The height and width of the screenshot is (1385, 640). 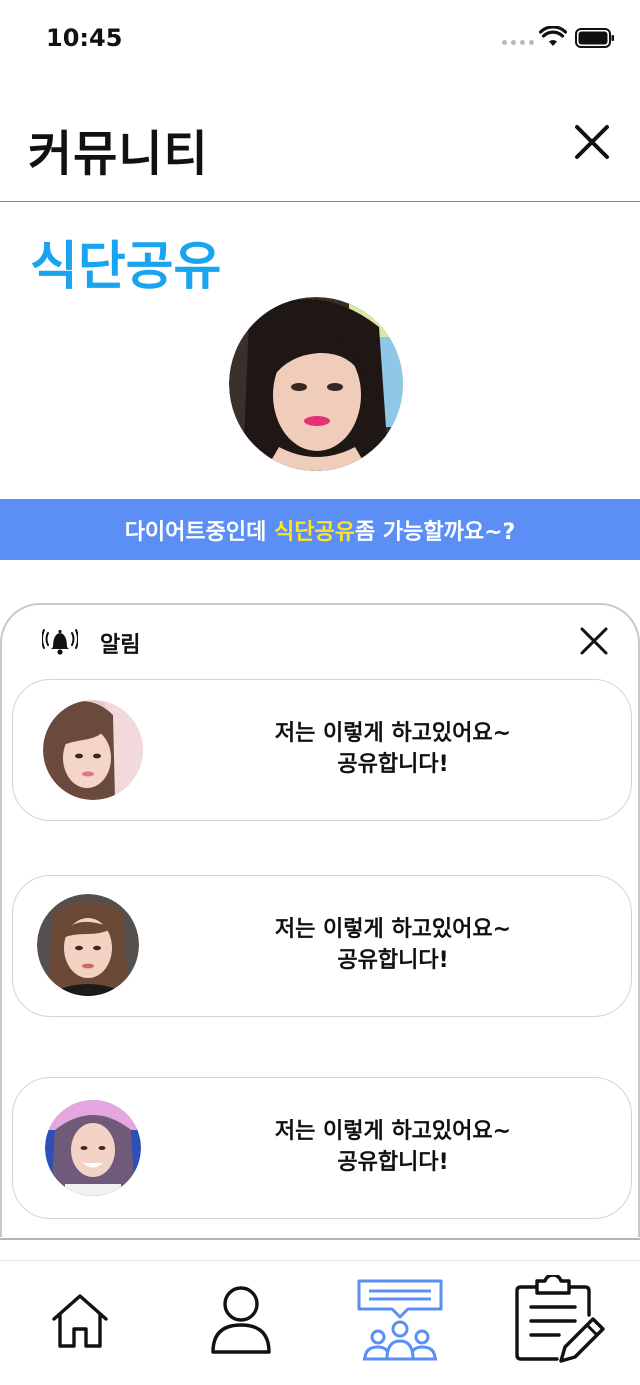 I want to click on bottom-nav, so click(x=320, y=1322).